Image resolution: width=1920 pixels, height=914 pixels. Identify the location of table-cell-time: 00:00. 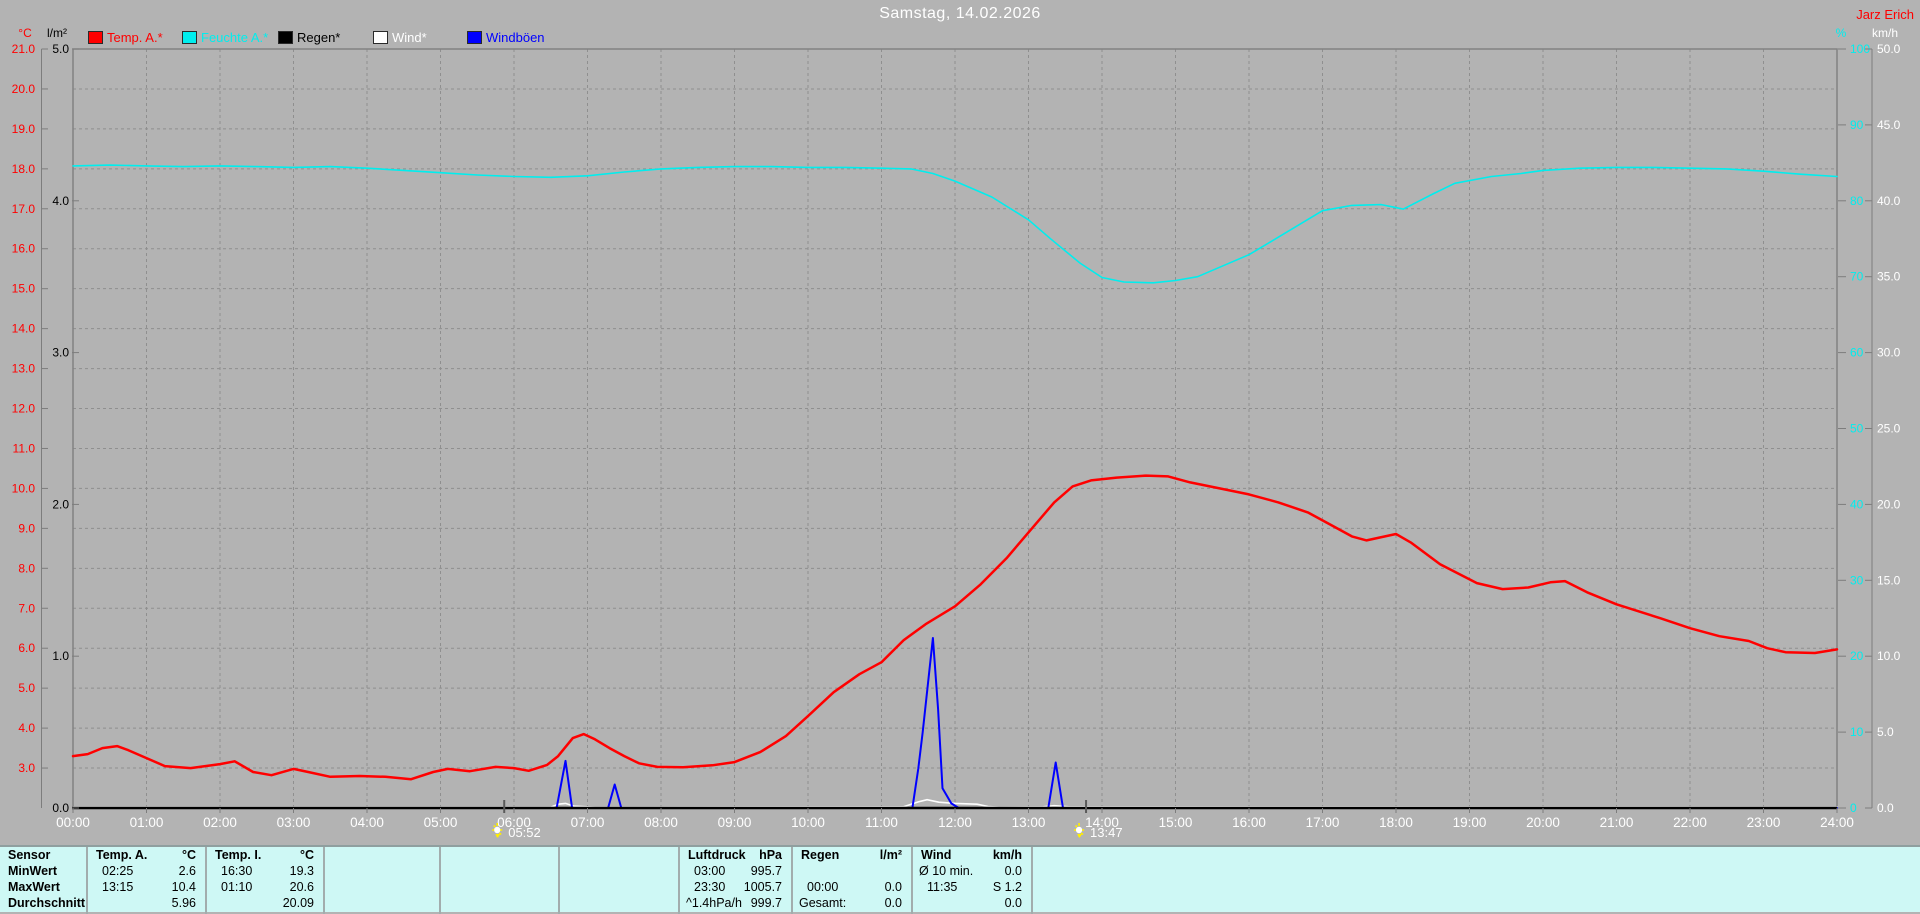
(823, 887).